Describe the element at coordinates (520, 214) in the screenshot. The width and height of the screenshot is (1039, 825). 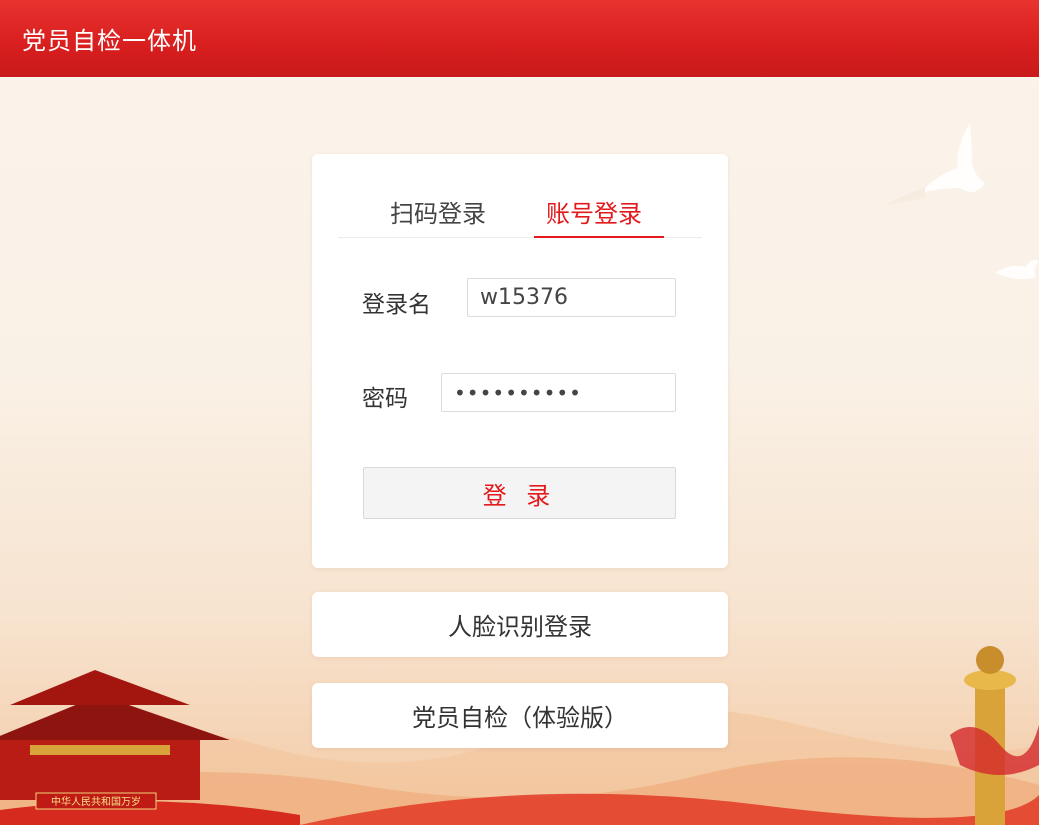
I see `login-tabs: 扫码登录 账号登录` at that location.